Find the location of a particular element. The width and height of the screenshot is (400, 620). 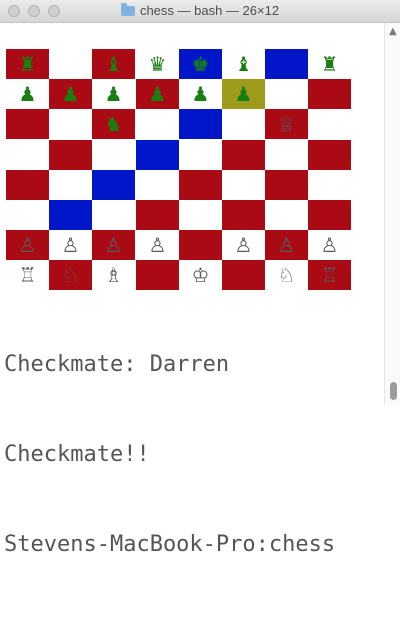

board-square: ♞ is located at coordinates (113, 124).